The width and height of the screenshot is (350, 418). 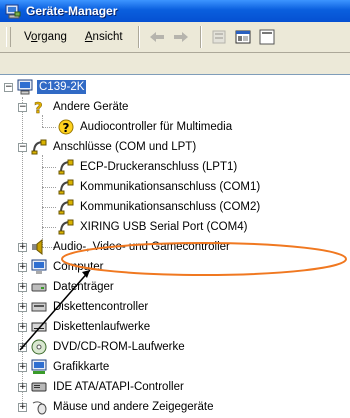 What do you see at coordinates (170, 187) in the screenshot?
I see `tree-item-label: Kommunikationsanschluss (COM1)` at bounding box center [170, 187].